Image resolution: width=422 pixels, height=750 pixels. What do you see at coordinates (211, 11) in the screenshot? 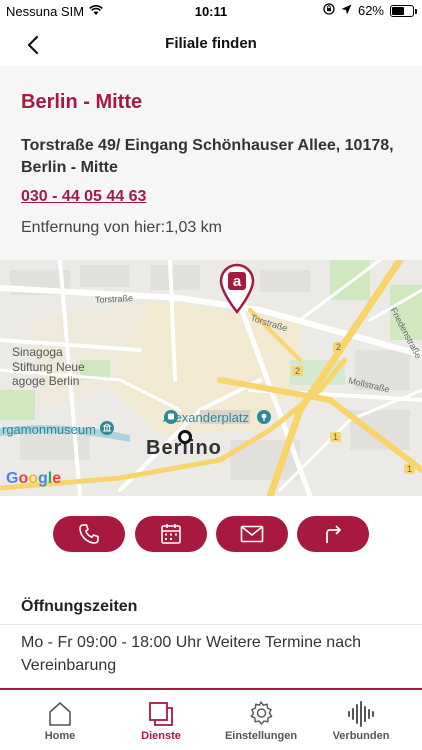
I see `status-bar: Nessuna SIM 10:11 62%` at bounding box center [211, 11].